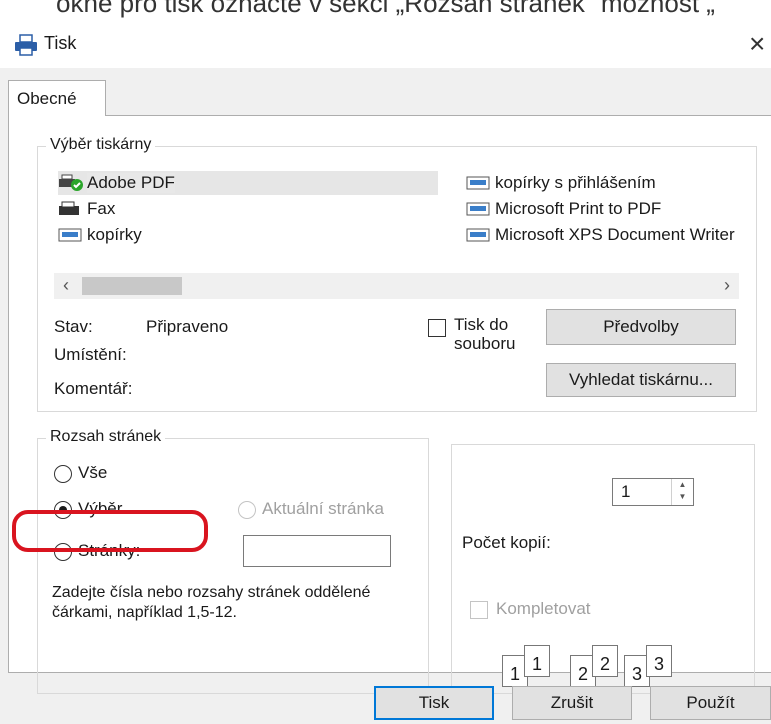 This screenshot has width=771, height=724. Describe the element at coordinates (479, 610) in the screenshot. I see `collate-checkbox` at that location.